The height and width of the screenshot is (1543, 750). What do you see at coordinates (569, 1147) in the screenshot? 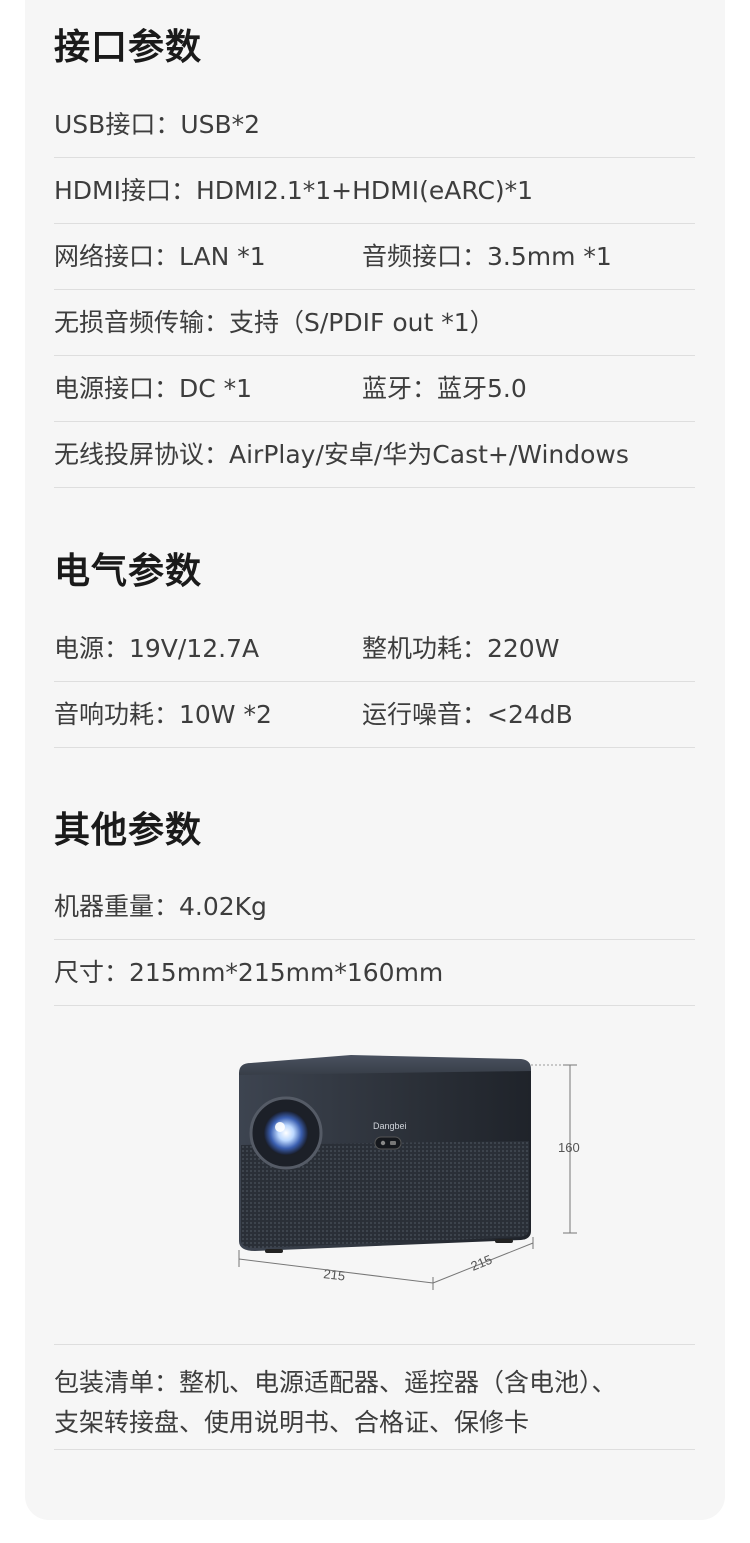
I see `height-label: 160` at bounding box center [569, 1147].